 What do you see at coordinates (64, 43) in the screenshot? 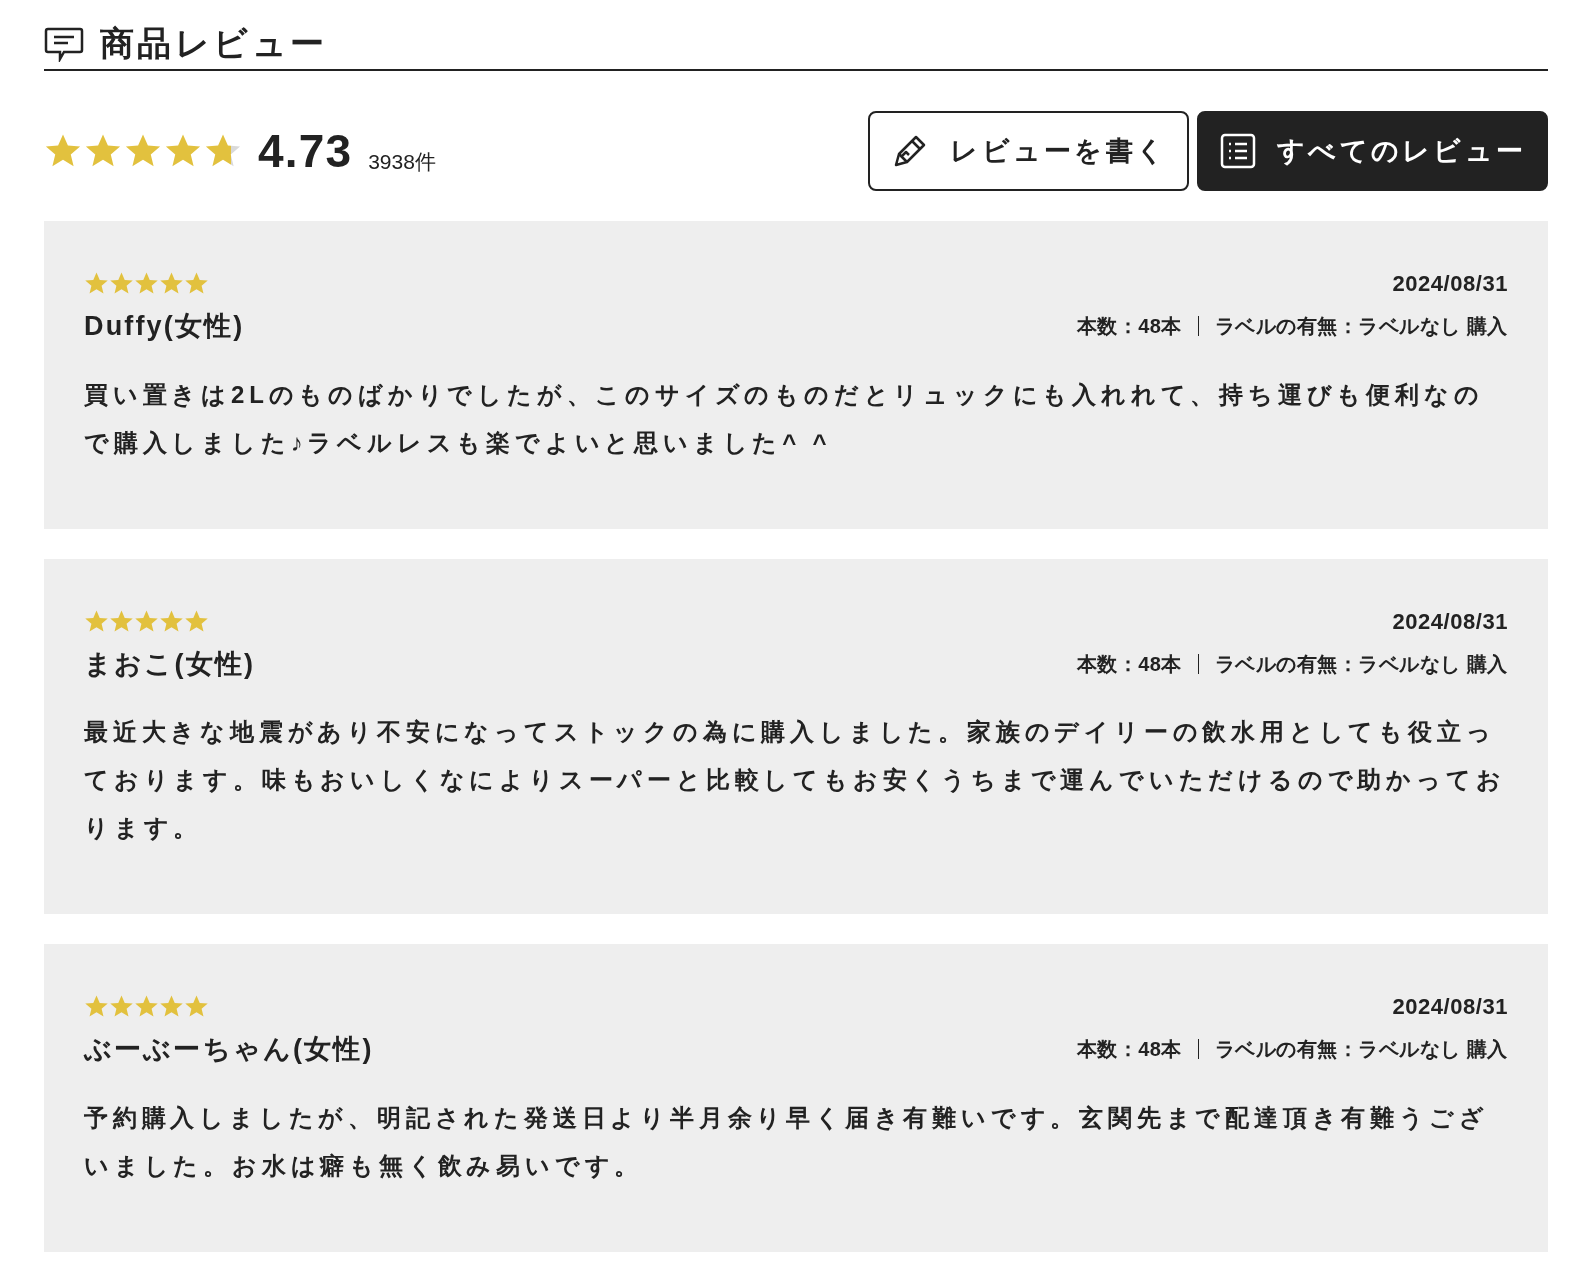
I see `comment-icon` at bounding box center [64, 43].